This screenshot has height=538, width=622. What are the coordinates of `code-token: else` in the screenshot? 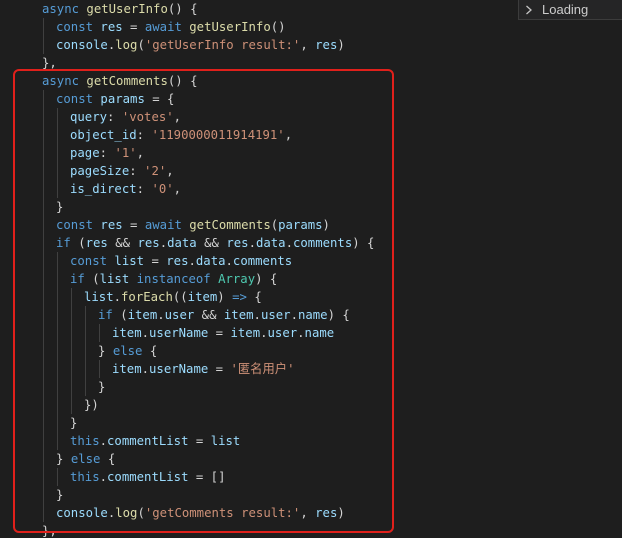 It's located at (127, 351).